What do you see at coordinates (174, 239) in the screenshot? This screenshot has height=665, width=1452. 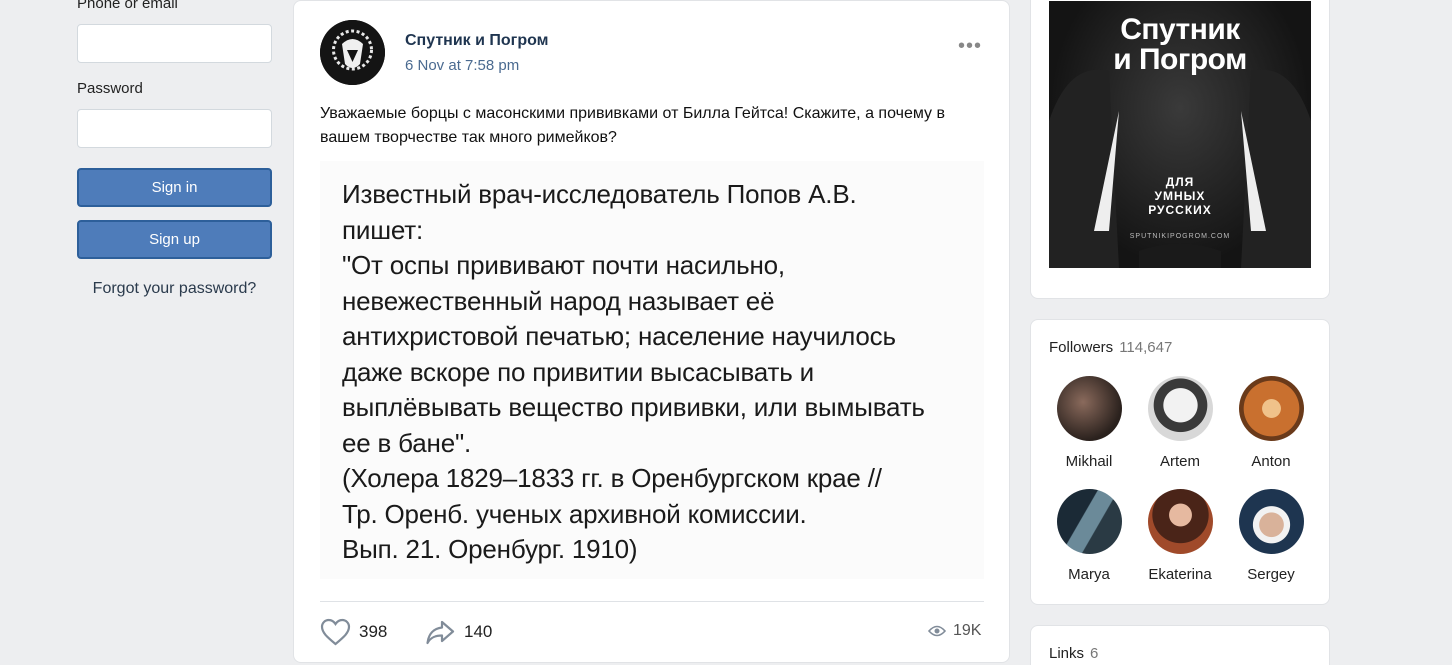 I see `sign-up-button: Sign up` at bounding box center [174, 239].